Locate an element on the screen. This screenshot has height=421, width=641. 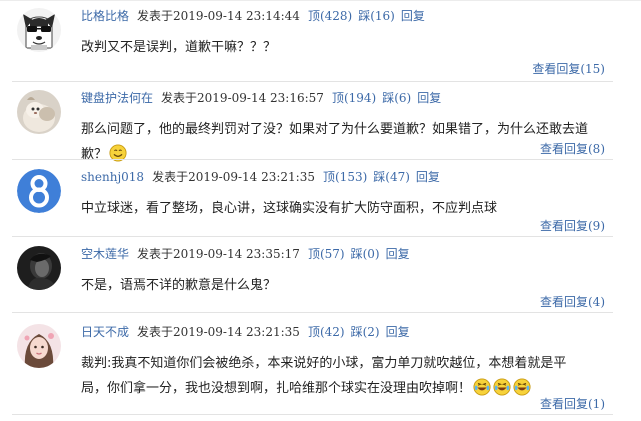
dark-portrait-avatar-icon is located at coordinates (39, 268).